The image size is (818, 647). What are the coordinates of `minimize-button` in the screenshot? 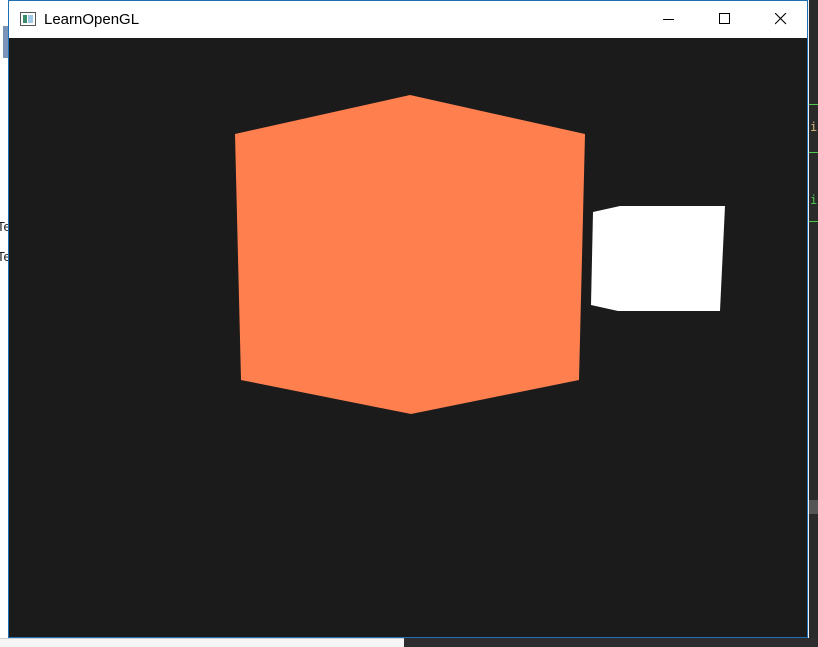 It's located at (669, 19).